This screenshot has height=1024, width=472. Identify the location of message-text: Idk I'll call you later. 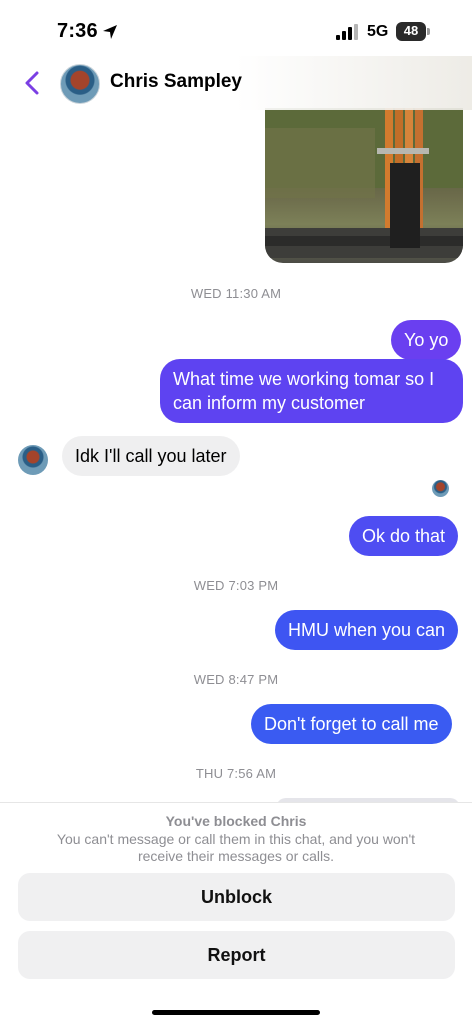
(151, 456).